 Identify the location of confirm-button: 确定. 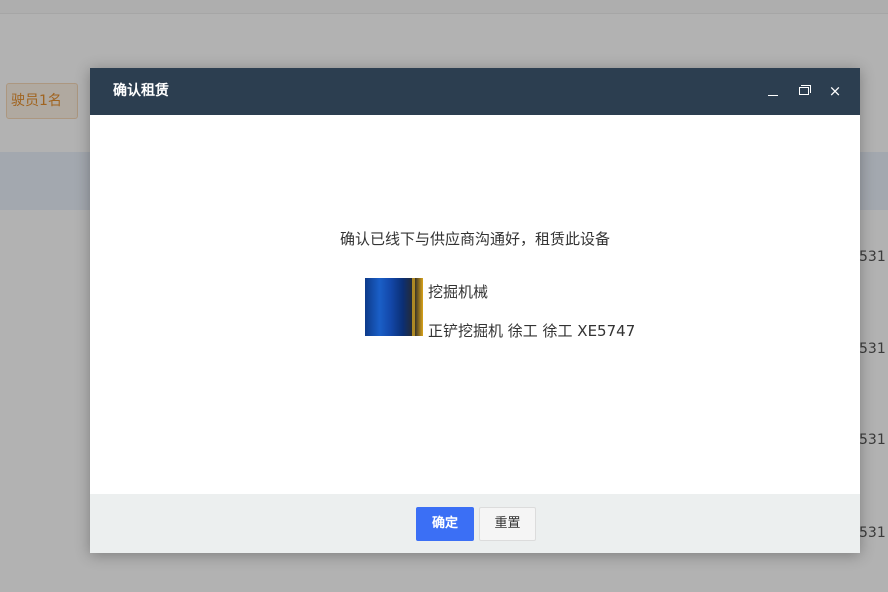
(445, 524).